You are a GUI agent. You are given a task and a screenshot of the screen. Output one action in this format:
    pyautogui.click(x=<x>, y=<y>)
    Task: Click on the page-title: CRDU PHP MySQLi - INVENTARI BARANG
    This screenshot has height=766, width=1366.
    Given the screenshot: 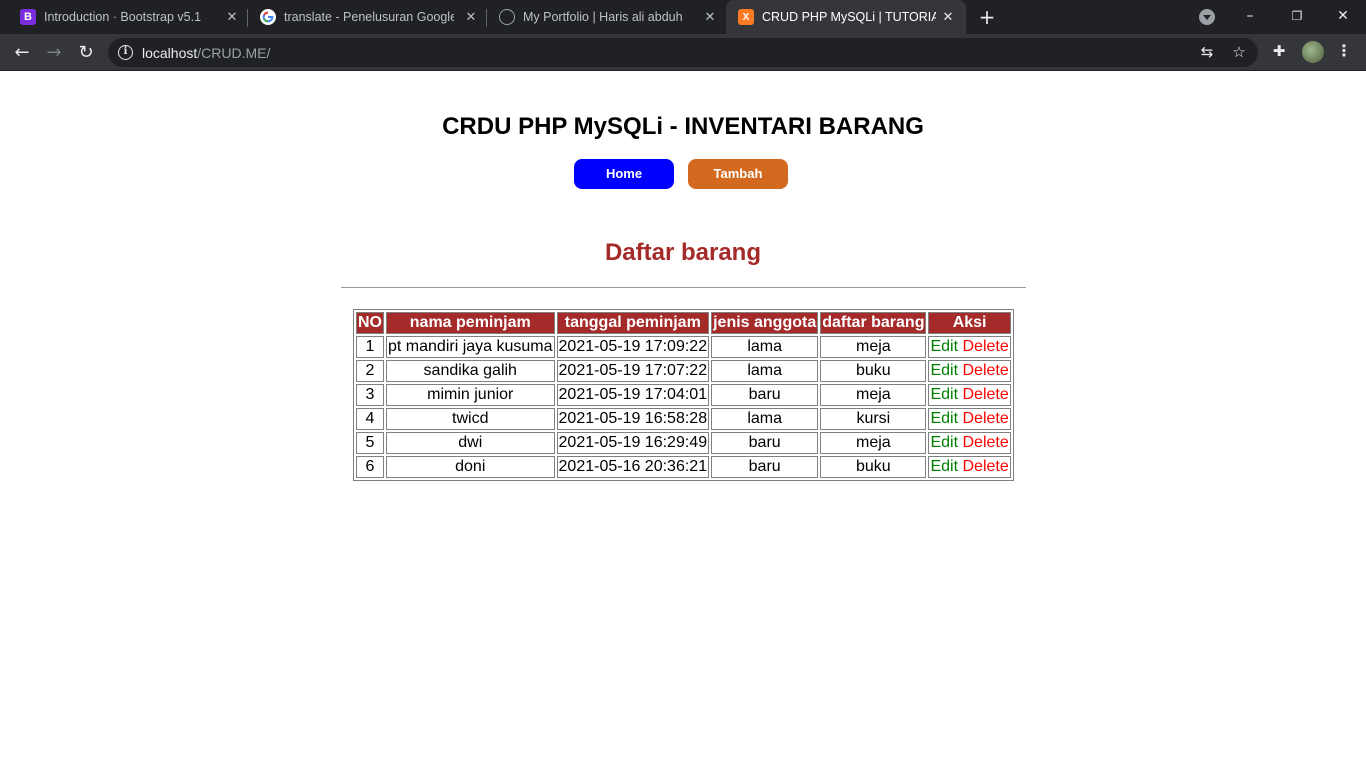 What is the action you would take?
    pyautogui.click(x=683, y=126)
    